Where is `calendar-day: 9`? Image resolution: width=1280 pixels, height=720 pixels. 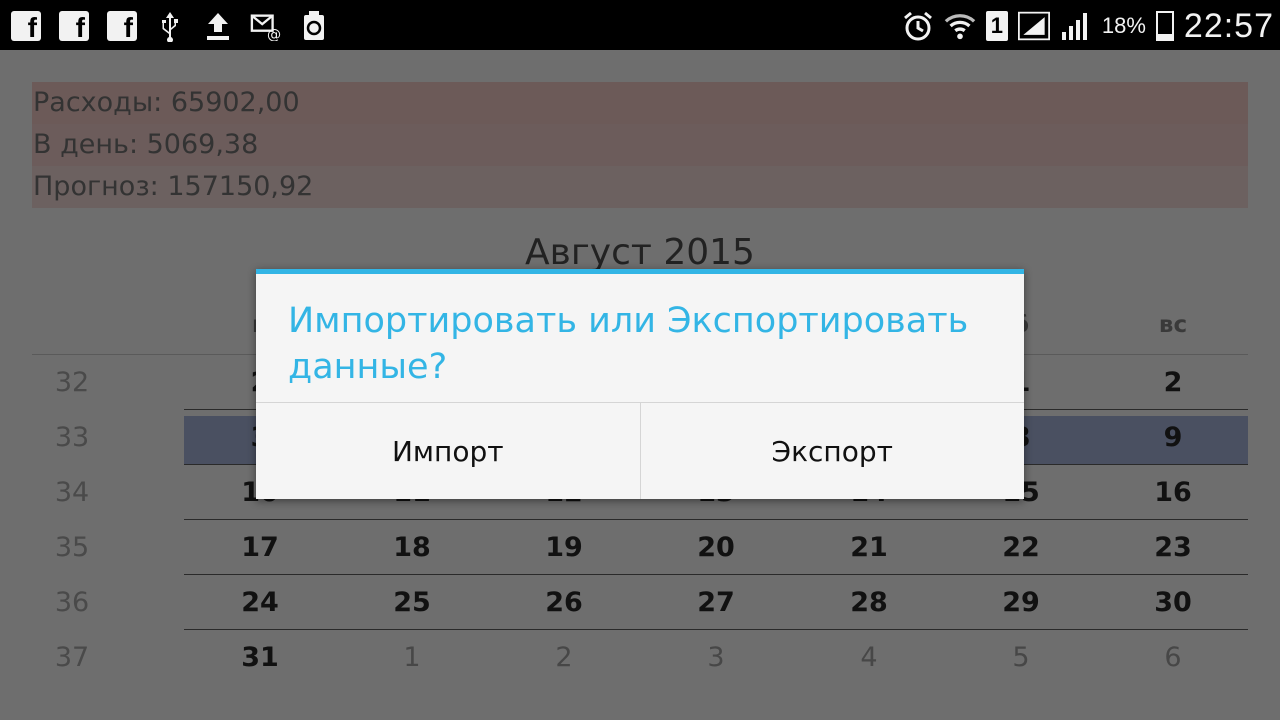 calendar-day: 9 is located at coordinates (1173, 437).